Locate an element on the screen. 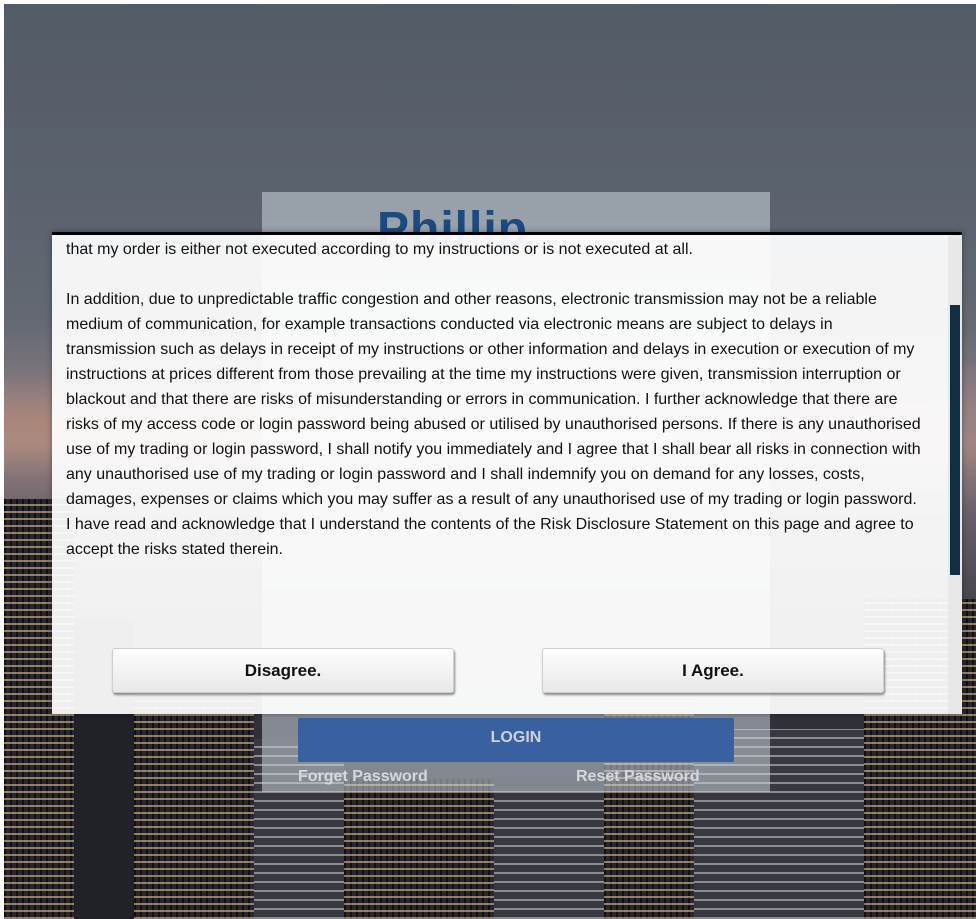 This screenshot has height=919, width=976. login-button: LOGIN is located at coordinates (516, 740).